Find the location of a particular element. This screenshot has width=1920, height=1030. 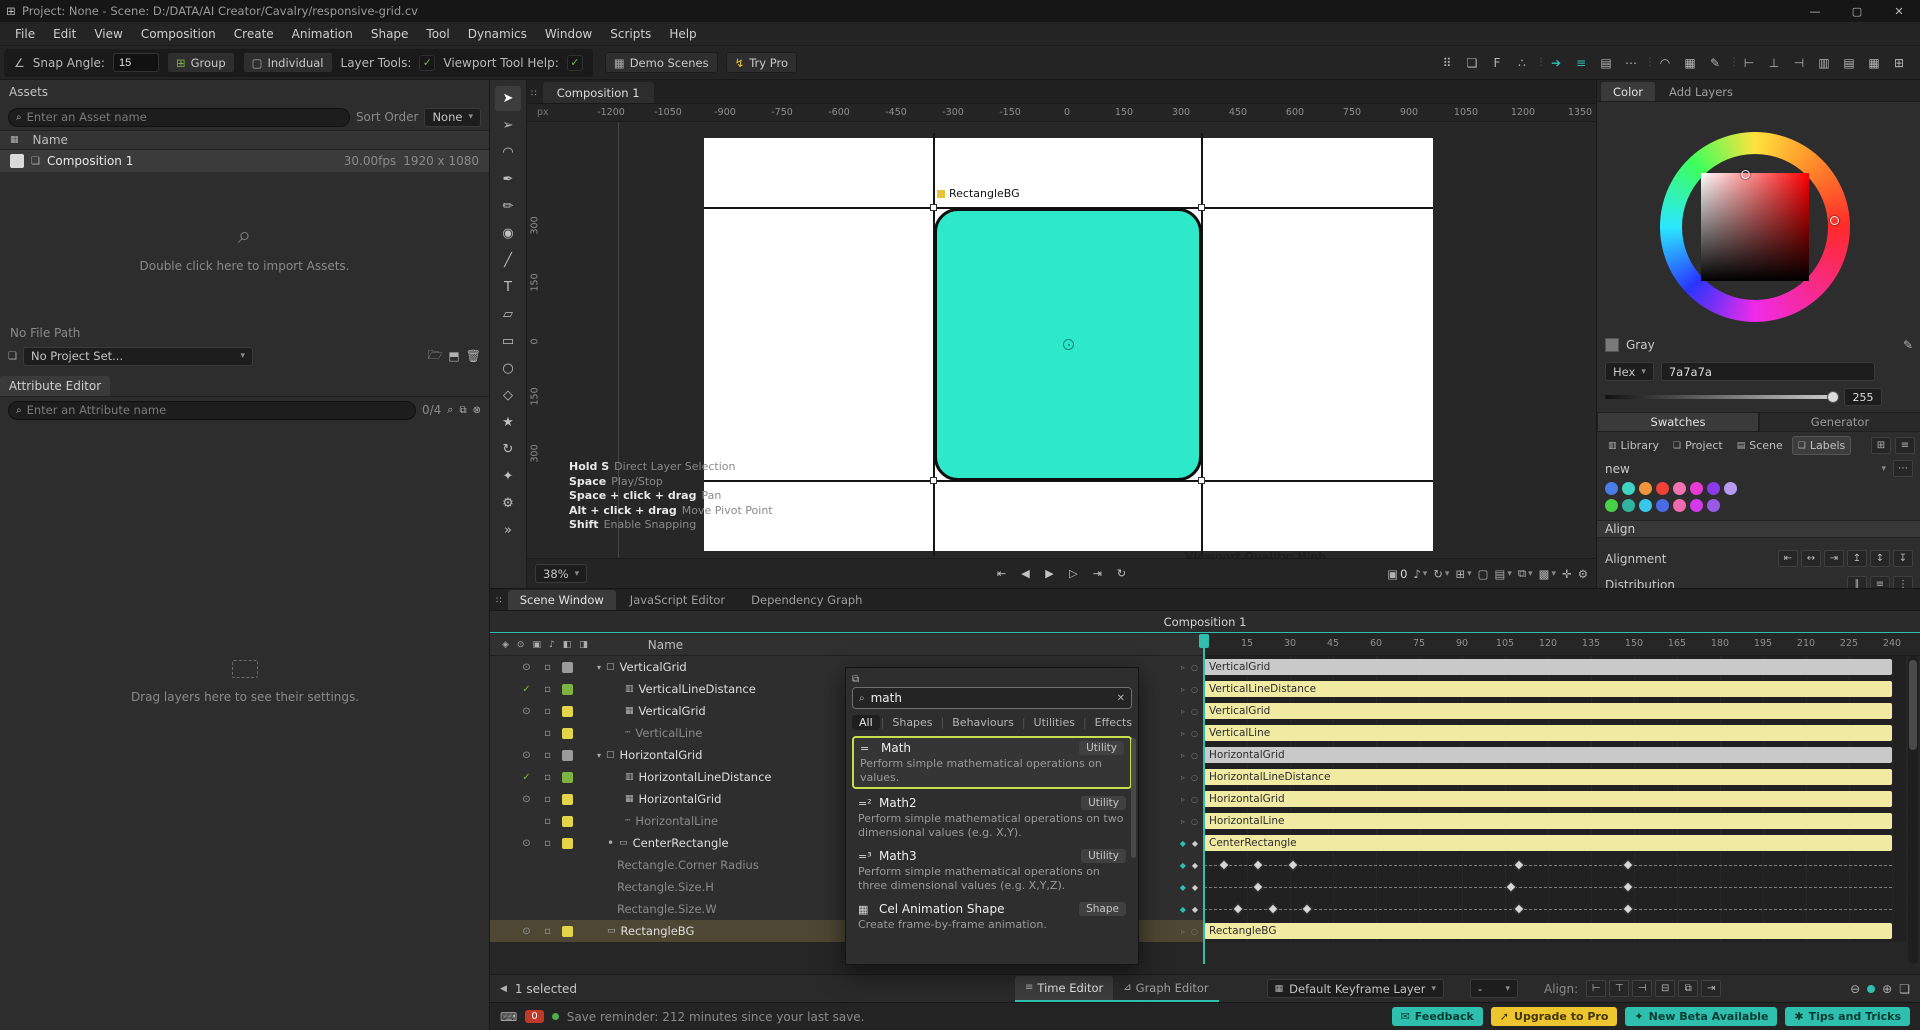

layer-row: ⊙ ▫ ▦ HorizontalGrid ▹ ○ HorizontalGrid is located at coordinates (1205, 799).